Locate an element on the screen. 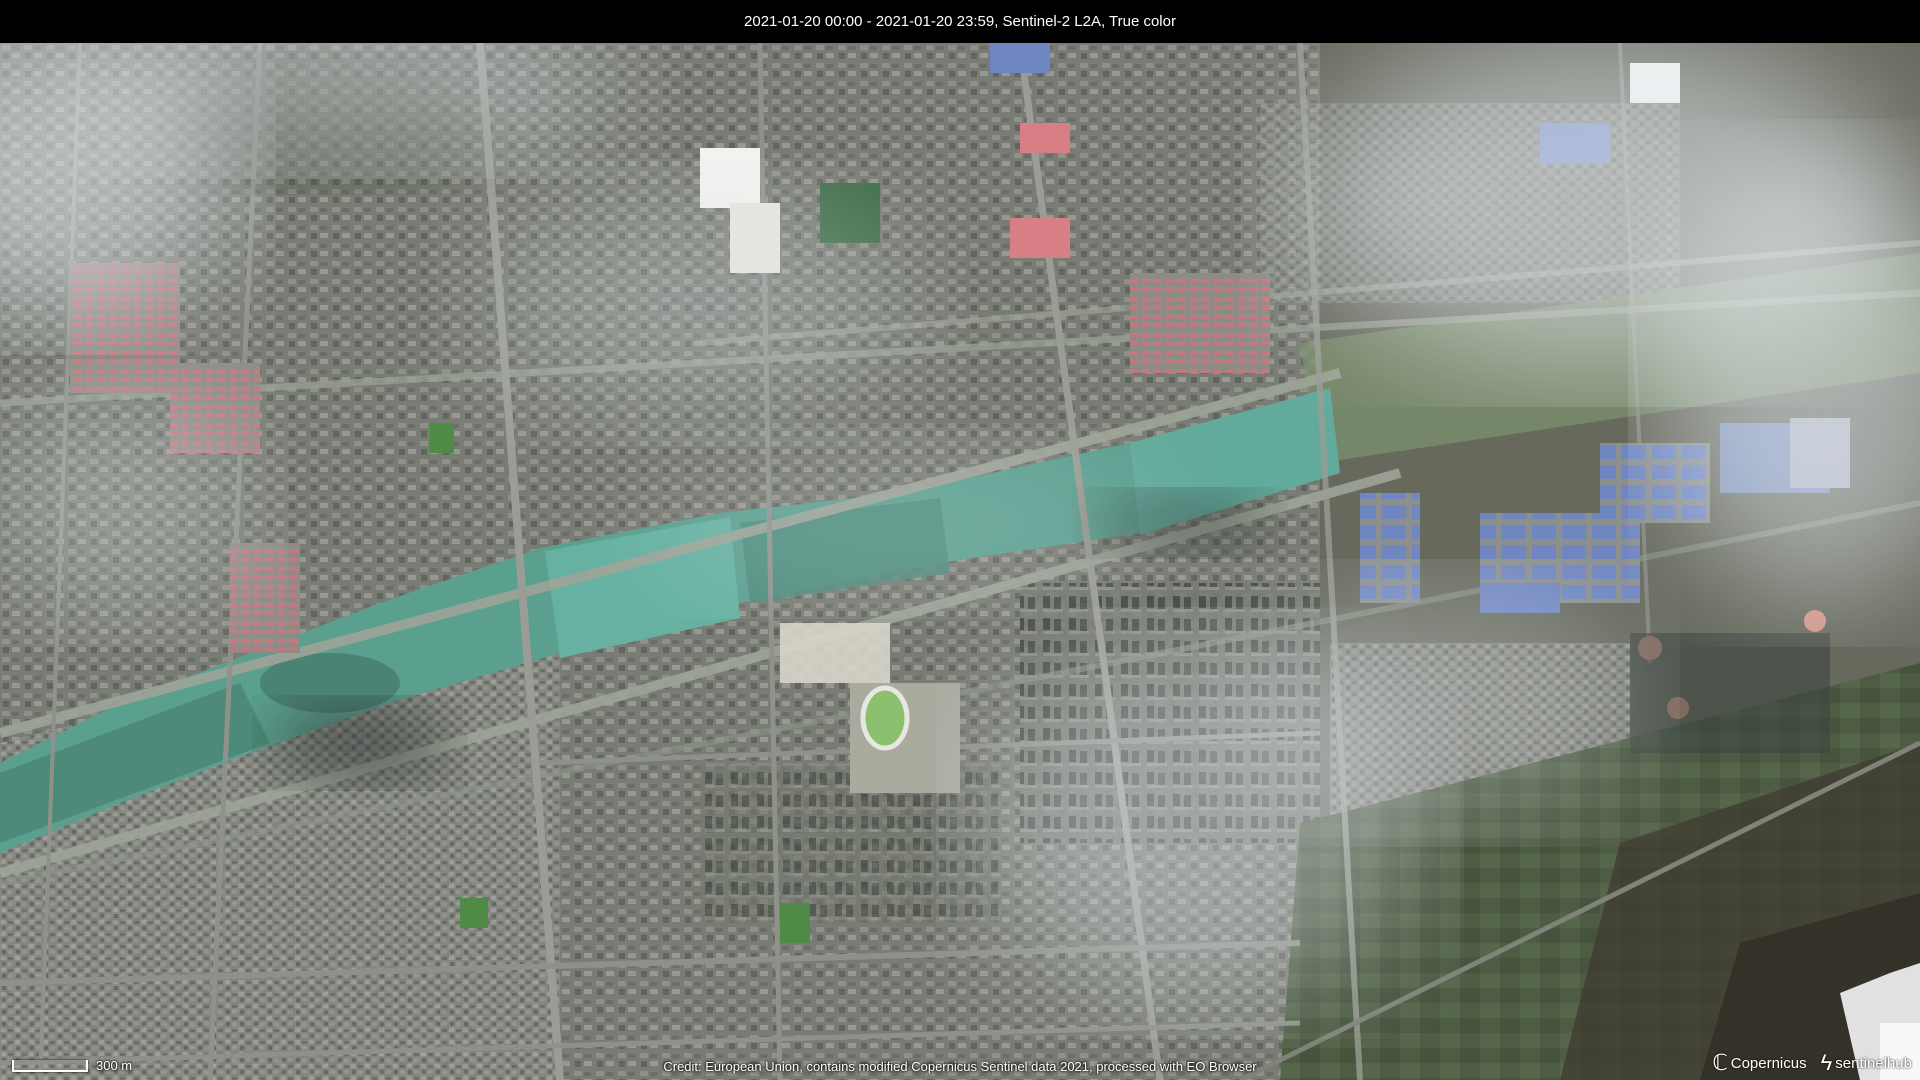 This screenshot has height=1080, width=1920. copernicus-logo: ℂ Copernicus is located at coordinates (1759, 1062).